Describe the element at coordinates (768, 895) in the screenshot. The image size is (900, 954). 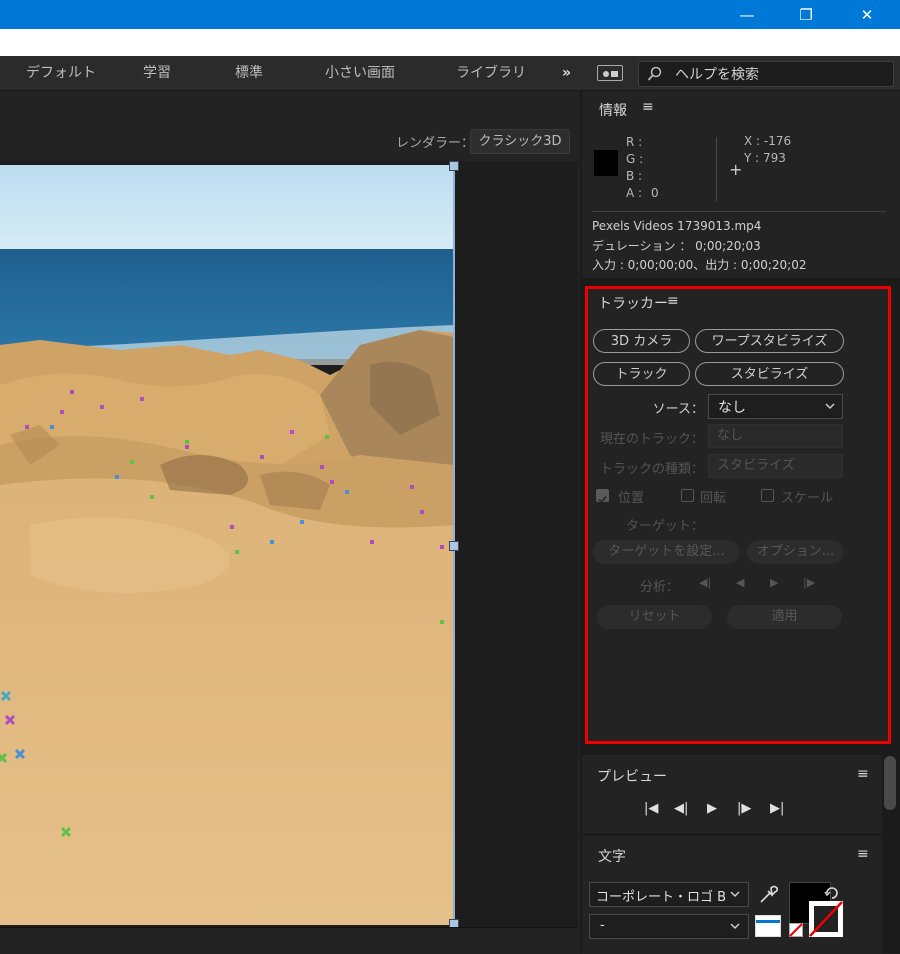
I see `eyedropper-icon` at that location.